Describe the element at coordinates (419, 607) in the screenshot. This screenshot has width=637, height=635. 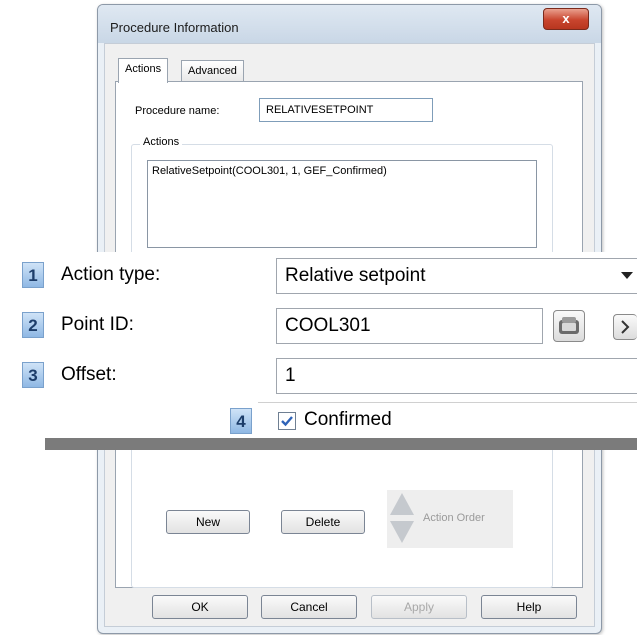
I see `apply-button: Apply` at that location.